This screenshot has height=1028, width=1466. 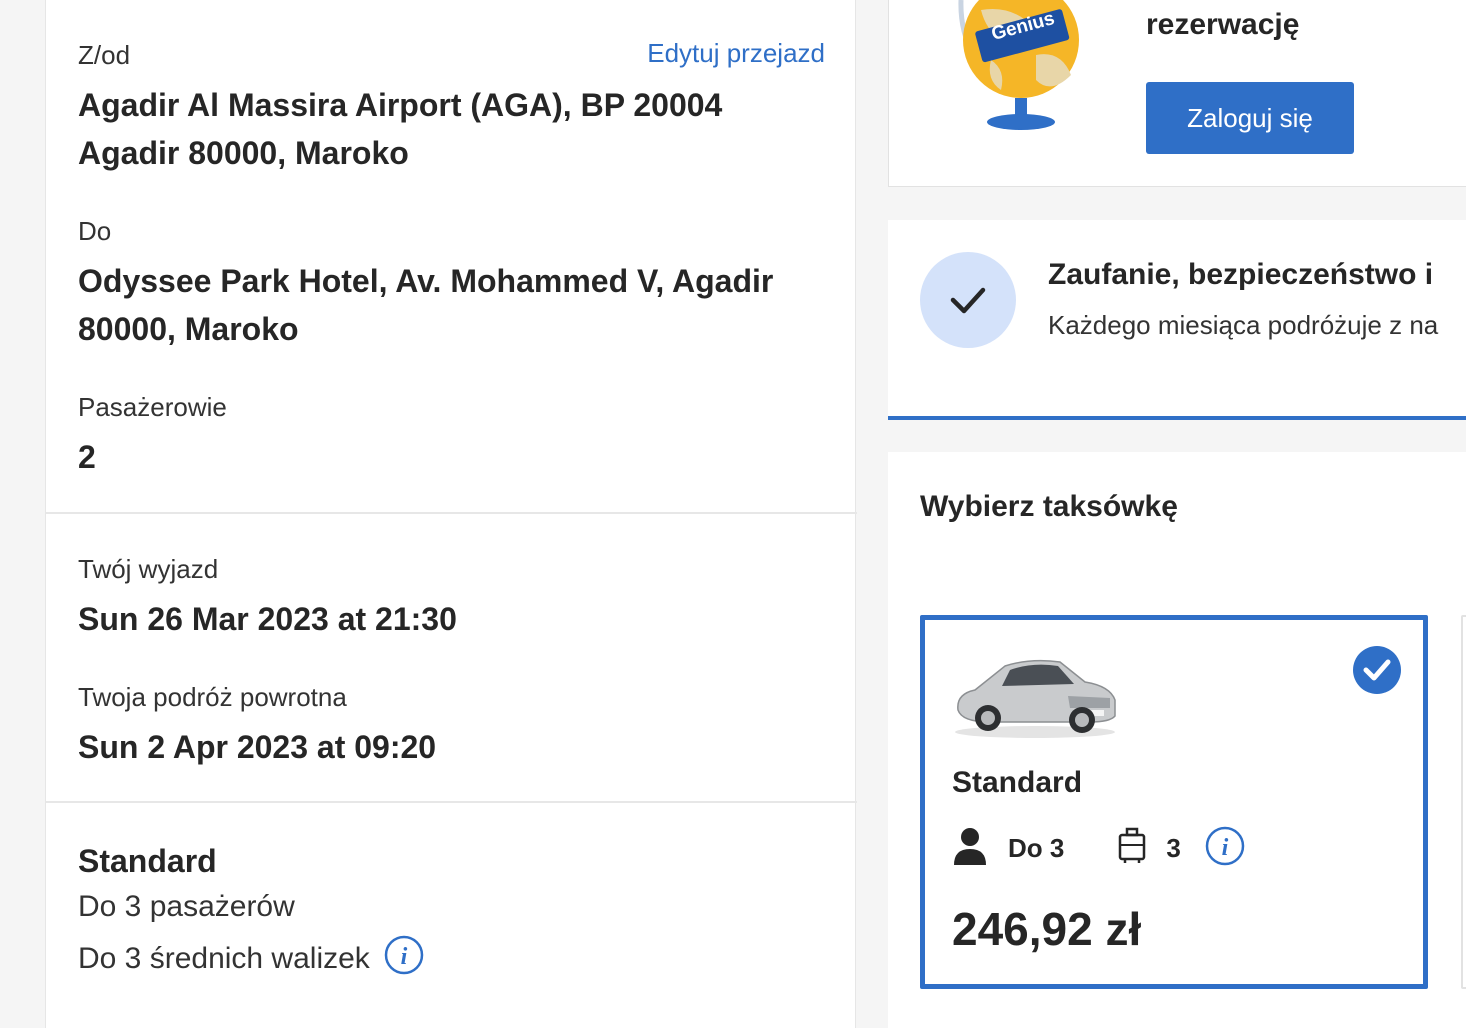 I want to click on car-icon, so click(x=1035, y=699).